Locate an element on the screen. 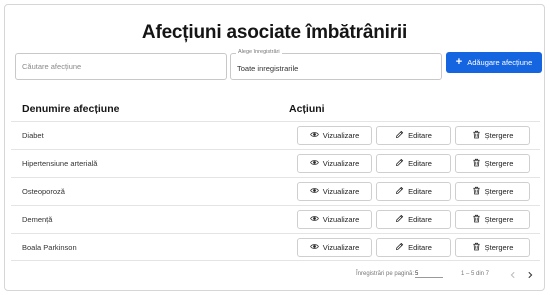 This screenshot has width=550, height=295. previous-page-button is located at coordinates (513, 275).